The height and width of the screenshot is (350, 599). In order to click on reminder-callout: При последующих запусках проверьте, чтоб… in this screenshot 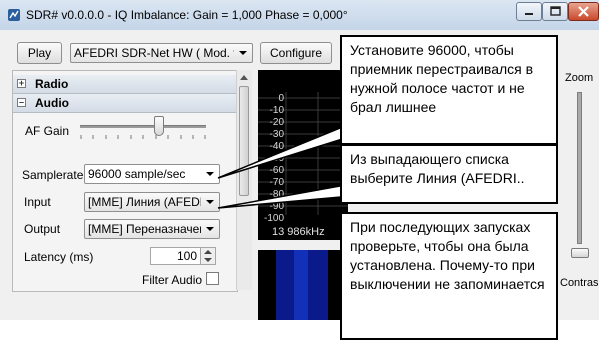, I will do `click(449, 276)`.